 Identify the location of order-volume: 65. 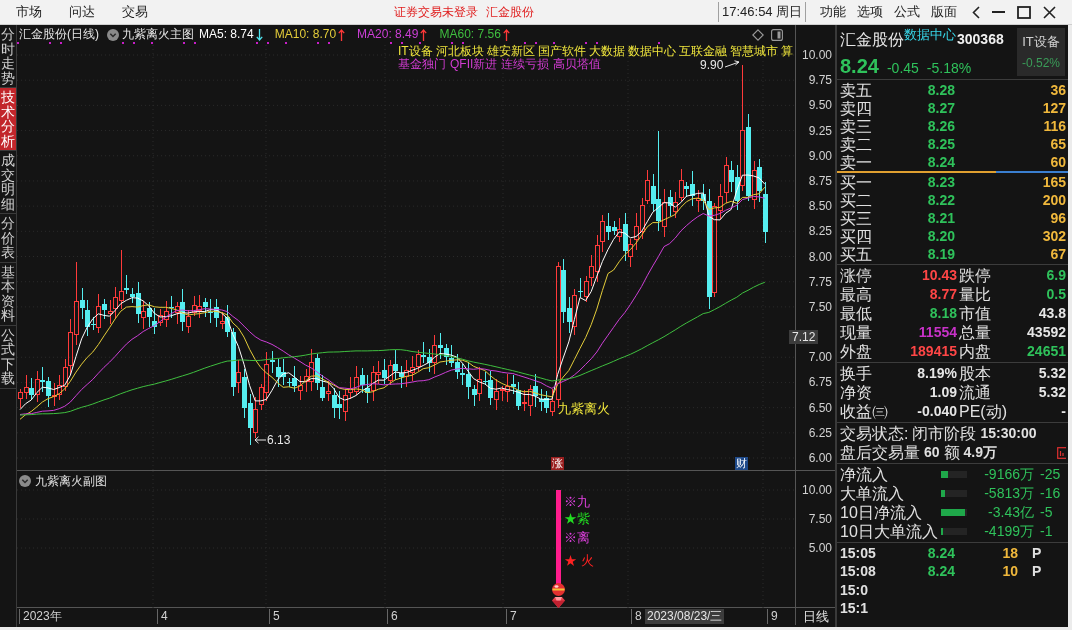
(1057, 144).